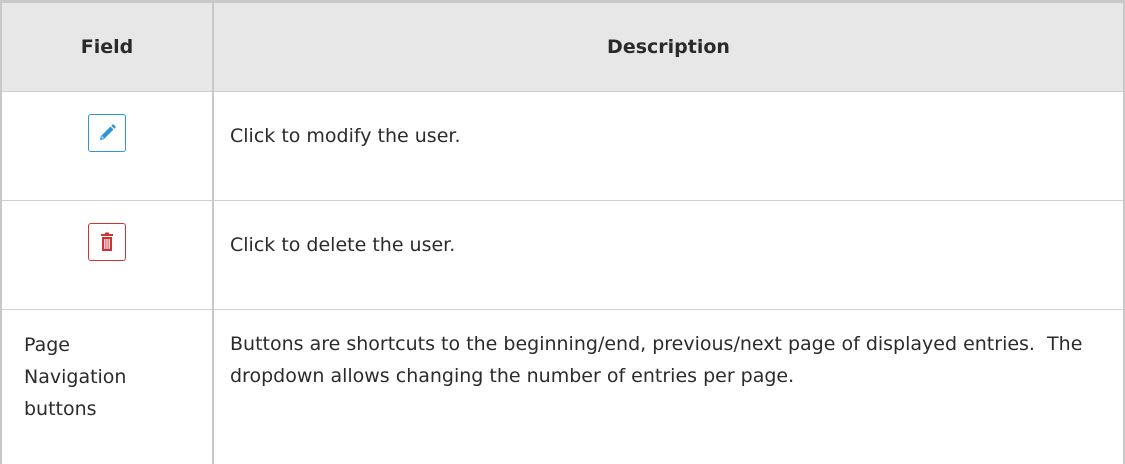 This screenshot has width=1125, height=464. What do you see at coordinates (112, 377) in the screenshot?
I see `field-name-line: Navigation` at bounding box center [112, 377].